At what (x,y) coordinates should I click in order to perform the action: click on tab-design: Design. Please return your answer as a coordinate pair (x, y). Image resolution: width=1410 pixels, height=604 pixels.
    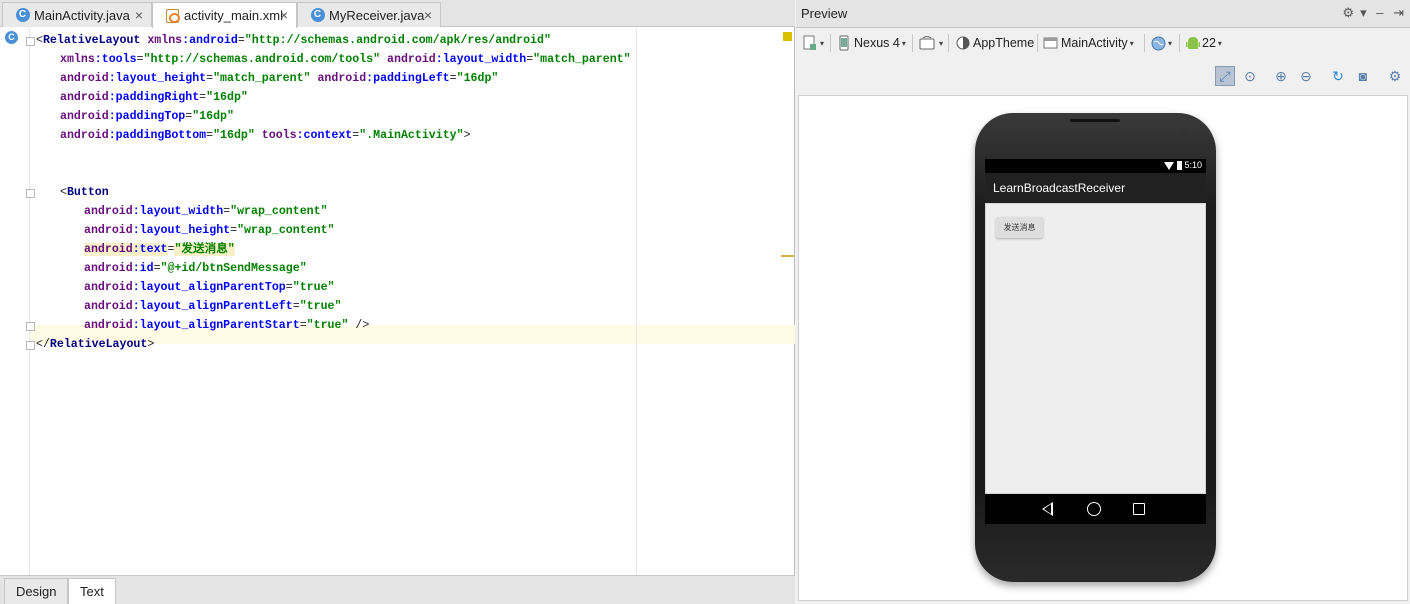
    Looking at the image, I should click on (36, 591).